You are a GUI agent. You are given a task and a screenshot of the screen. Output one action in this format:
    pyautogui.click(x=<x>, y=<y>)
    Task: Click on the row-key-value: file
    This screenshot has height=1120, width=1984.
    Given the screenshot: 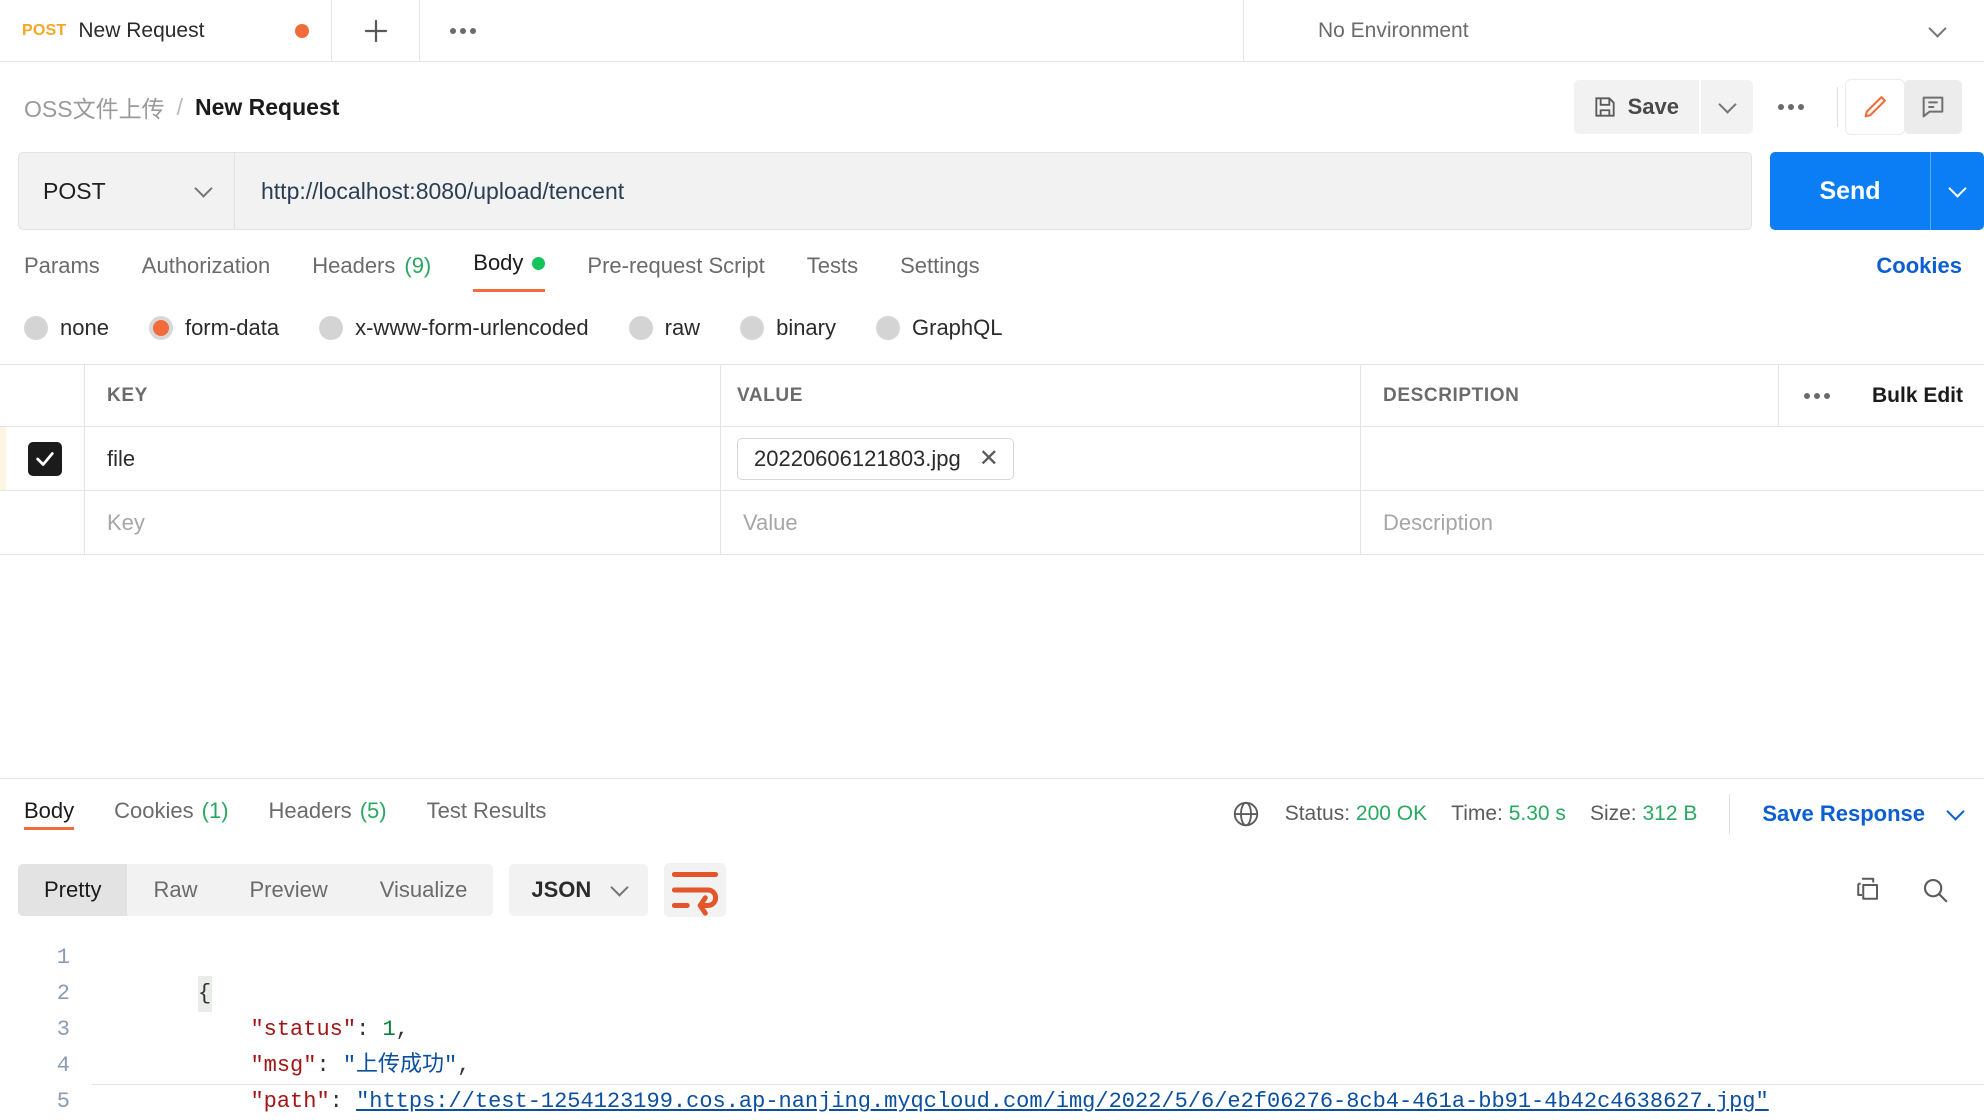 What is the action you would take?
    pyautogui.click(x=121, y=458)
    